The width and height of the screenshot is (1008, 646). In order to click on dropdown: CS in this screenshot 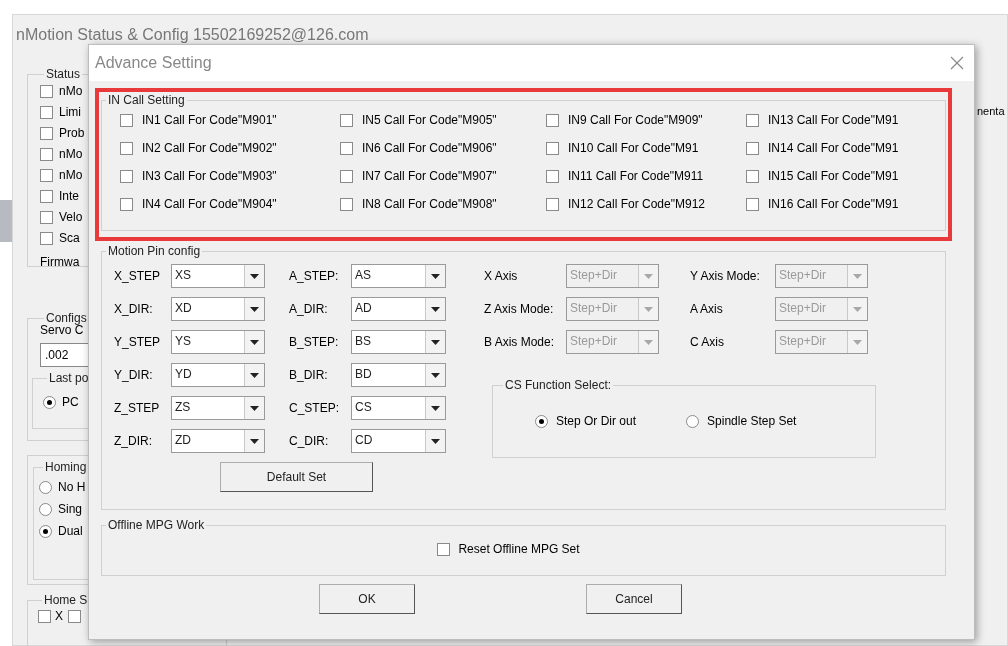, I will do `click(398, 408)`.